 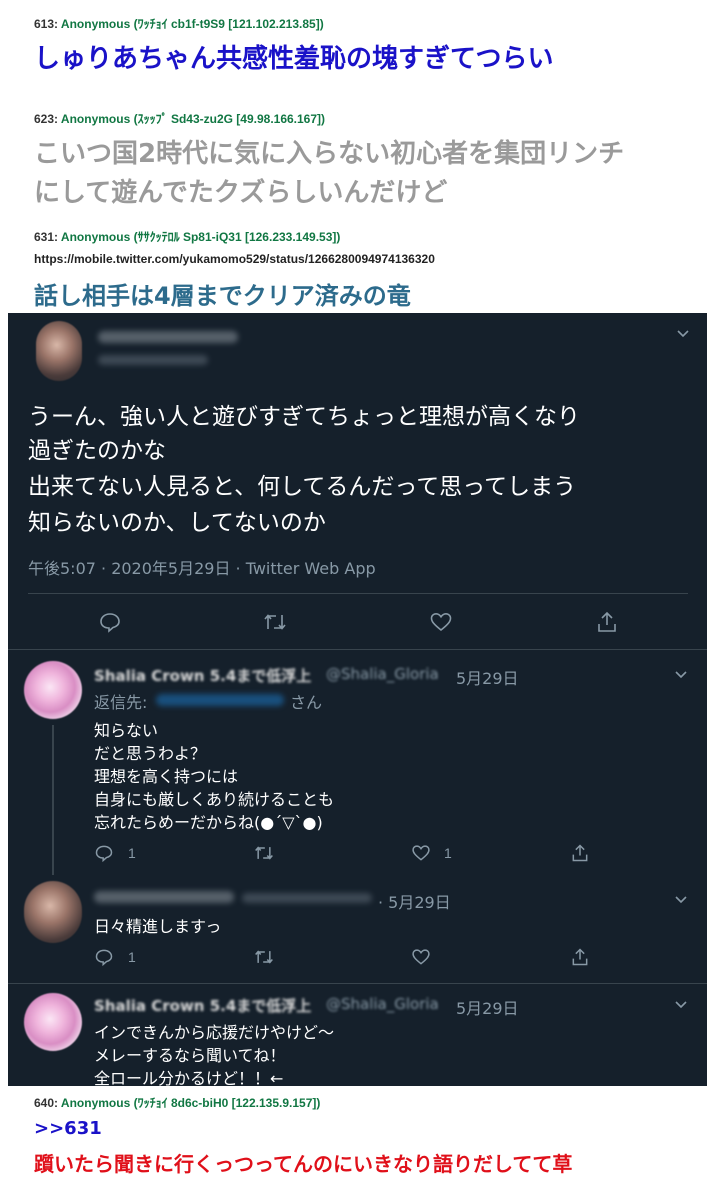 What do you see at coordinates (97, 451) in the screenshot?
I see `tweet-text-line2: 過ぎたのかな` at bounding box center [97, 451].